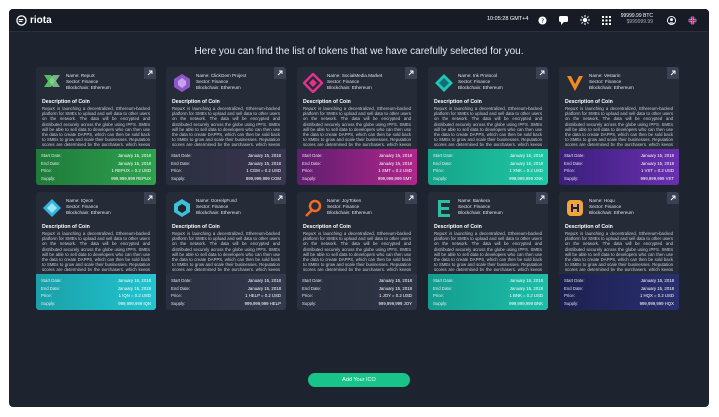 The image size is (719, 417). Describe the element at coordinates (34, 20) in the screenshot. I see `app-logo: riota` at that location.